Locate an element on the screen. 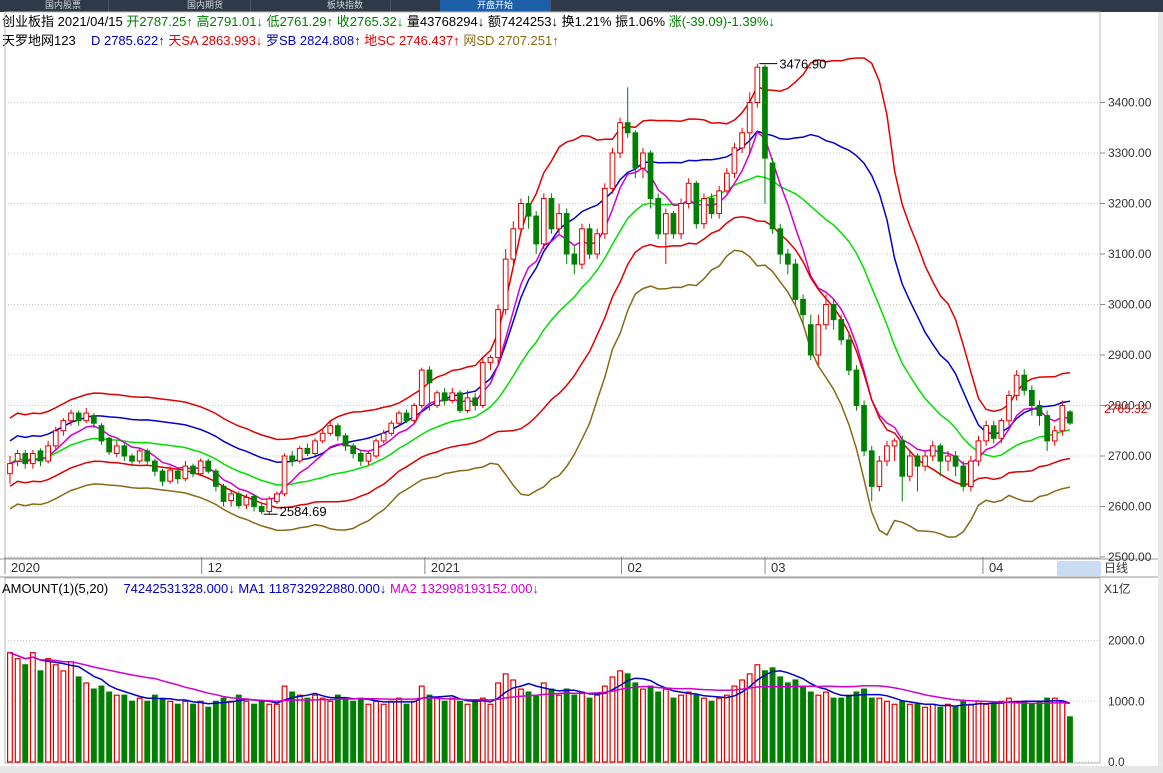 This screenshot has height=773, width=1163. time-axis-label: 2021 is located at coordinates (445, 567).